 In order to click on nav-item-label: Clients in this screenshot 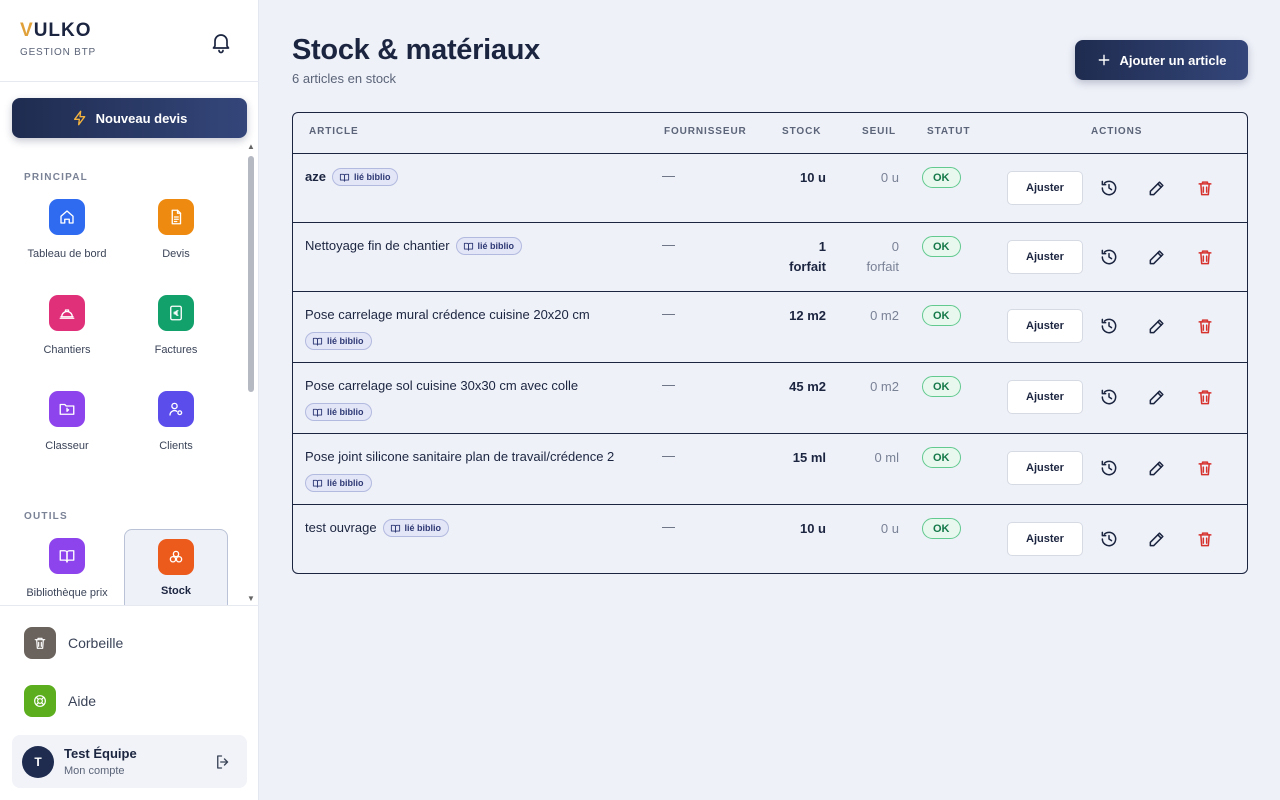, I will do `click(176, 446)`.